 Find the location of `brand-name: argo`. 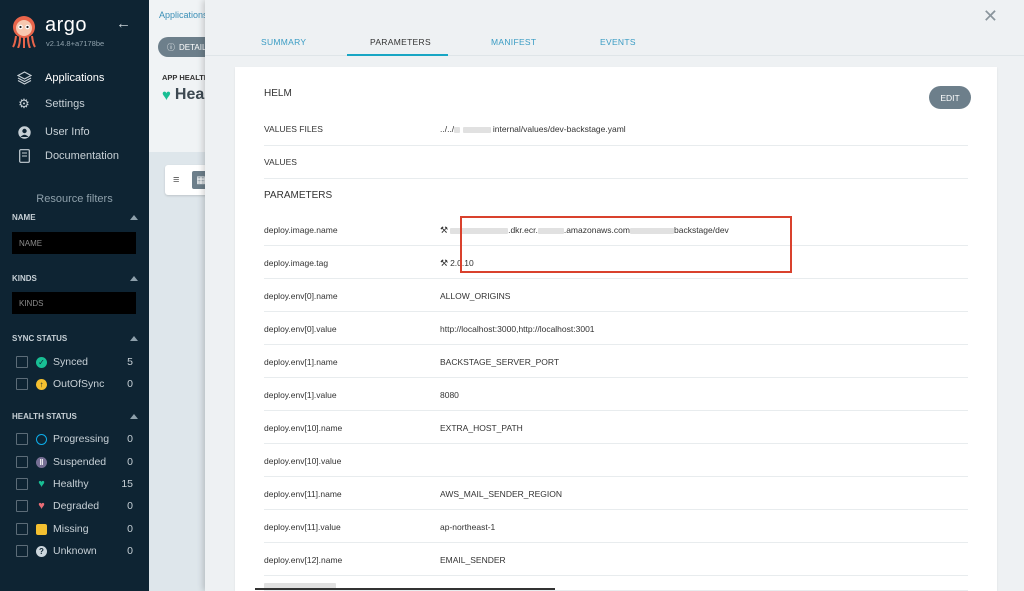

brand-name: argo is located at coordinates (66, 25).